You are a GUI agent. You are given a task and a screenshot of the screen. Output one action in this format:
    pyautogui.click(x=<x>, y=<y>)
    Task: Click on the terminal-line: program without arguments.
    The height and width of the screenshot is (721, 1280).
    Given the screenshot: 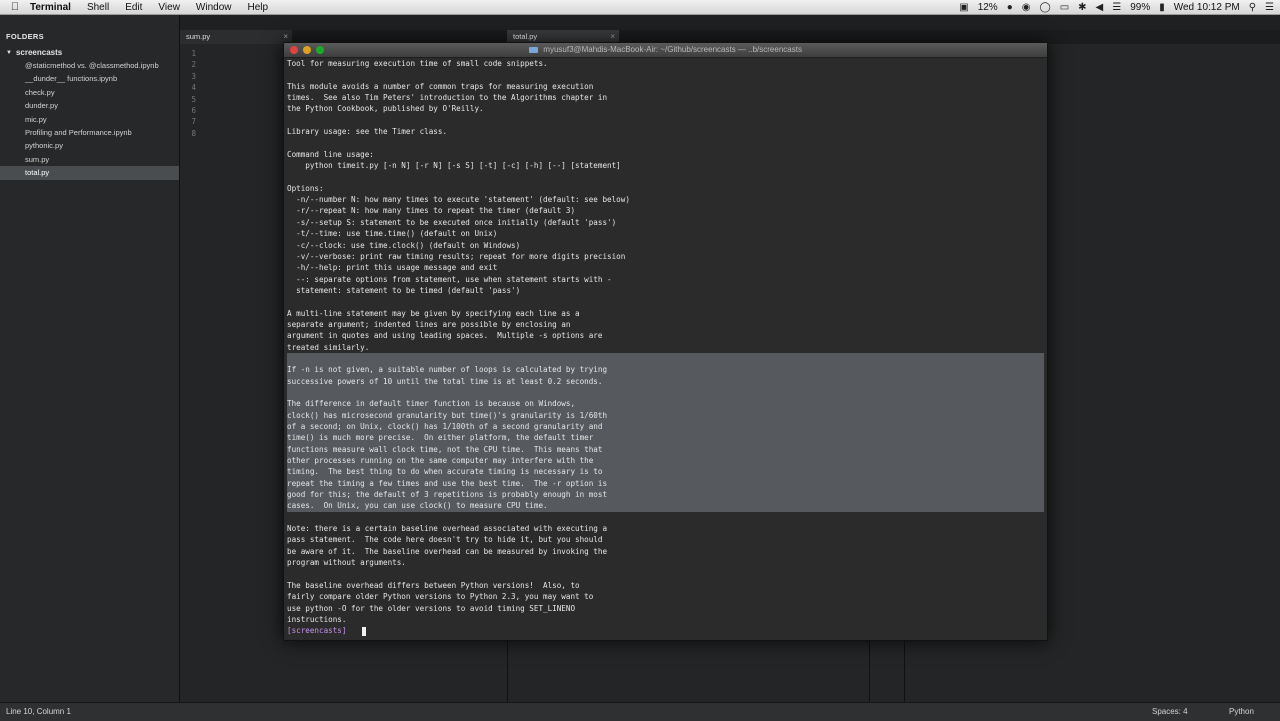 What is the action you would take?
    pyautogui.click(x=346, y=563)
    